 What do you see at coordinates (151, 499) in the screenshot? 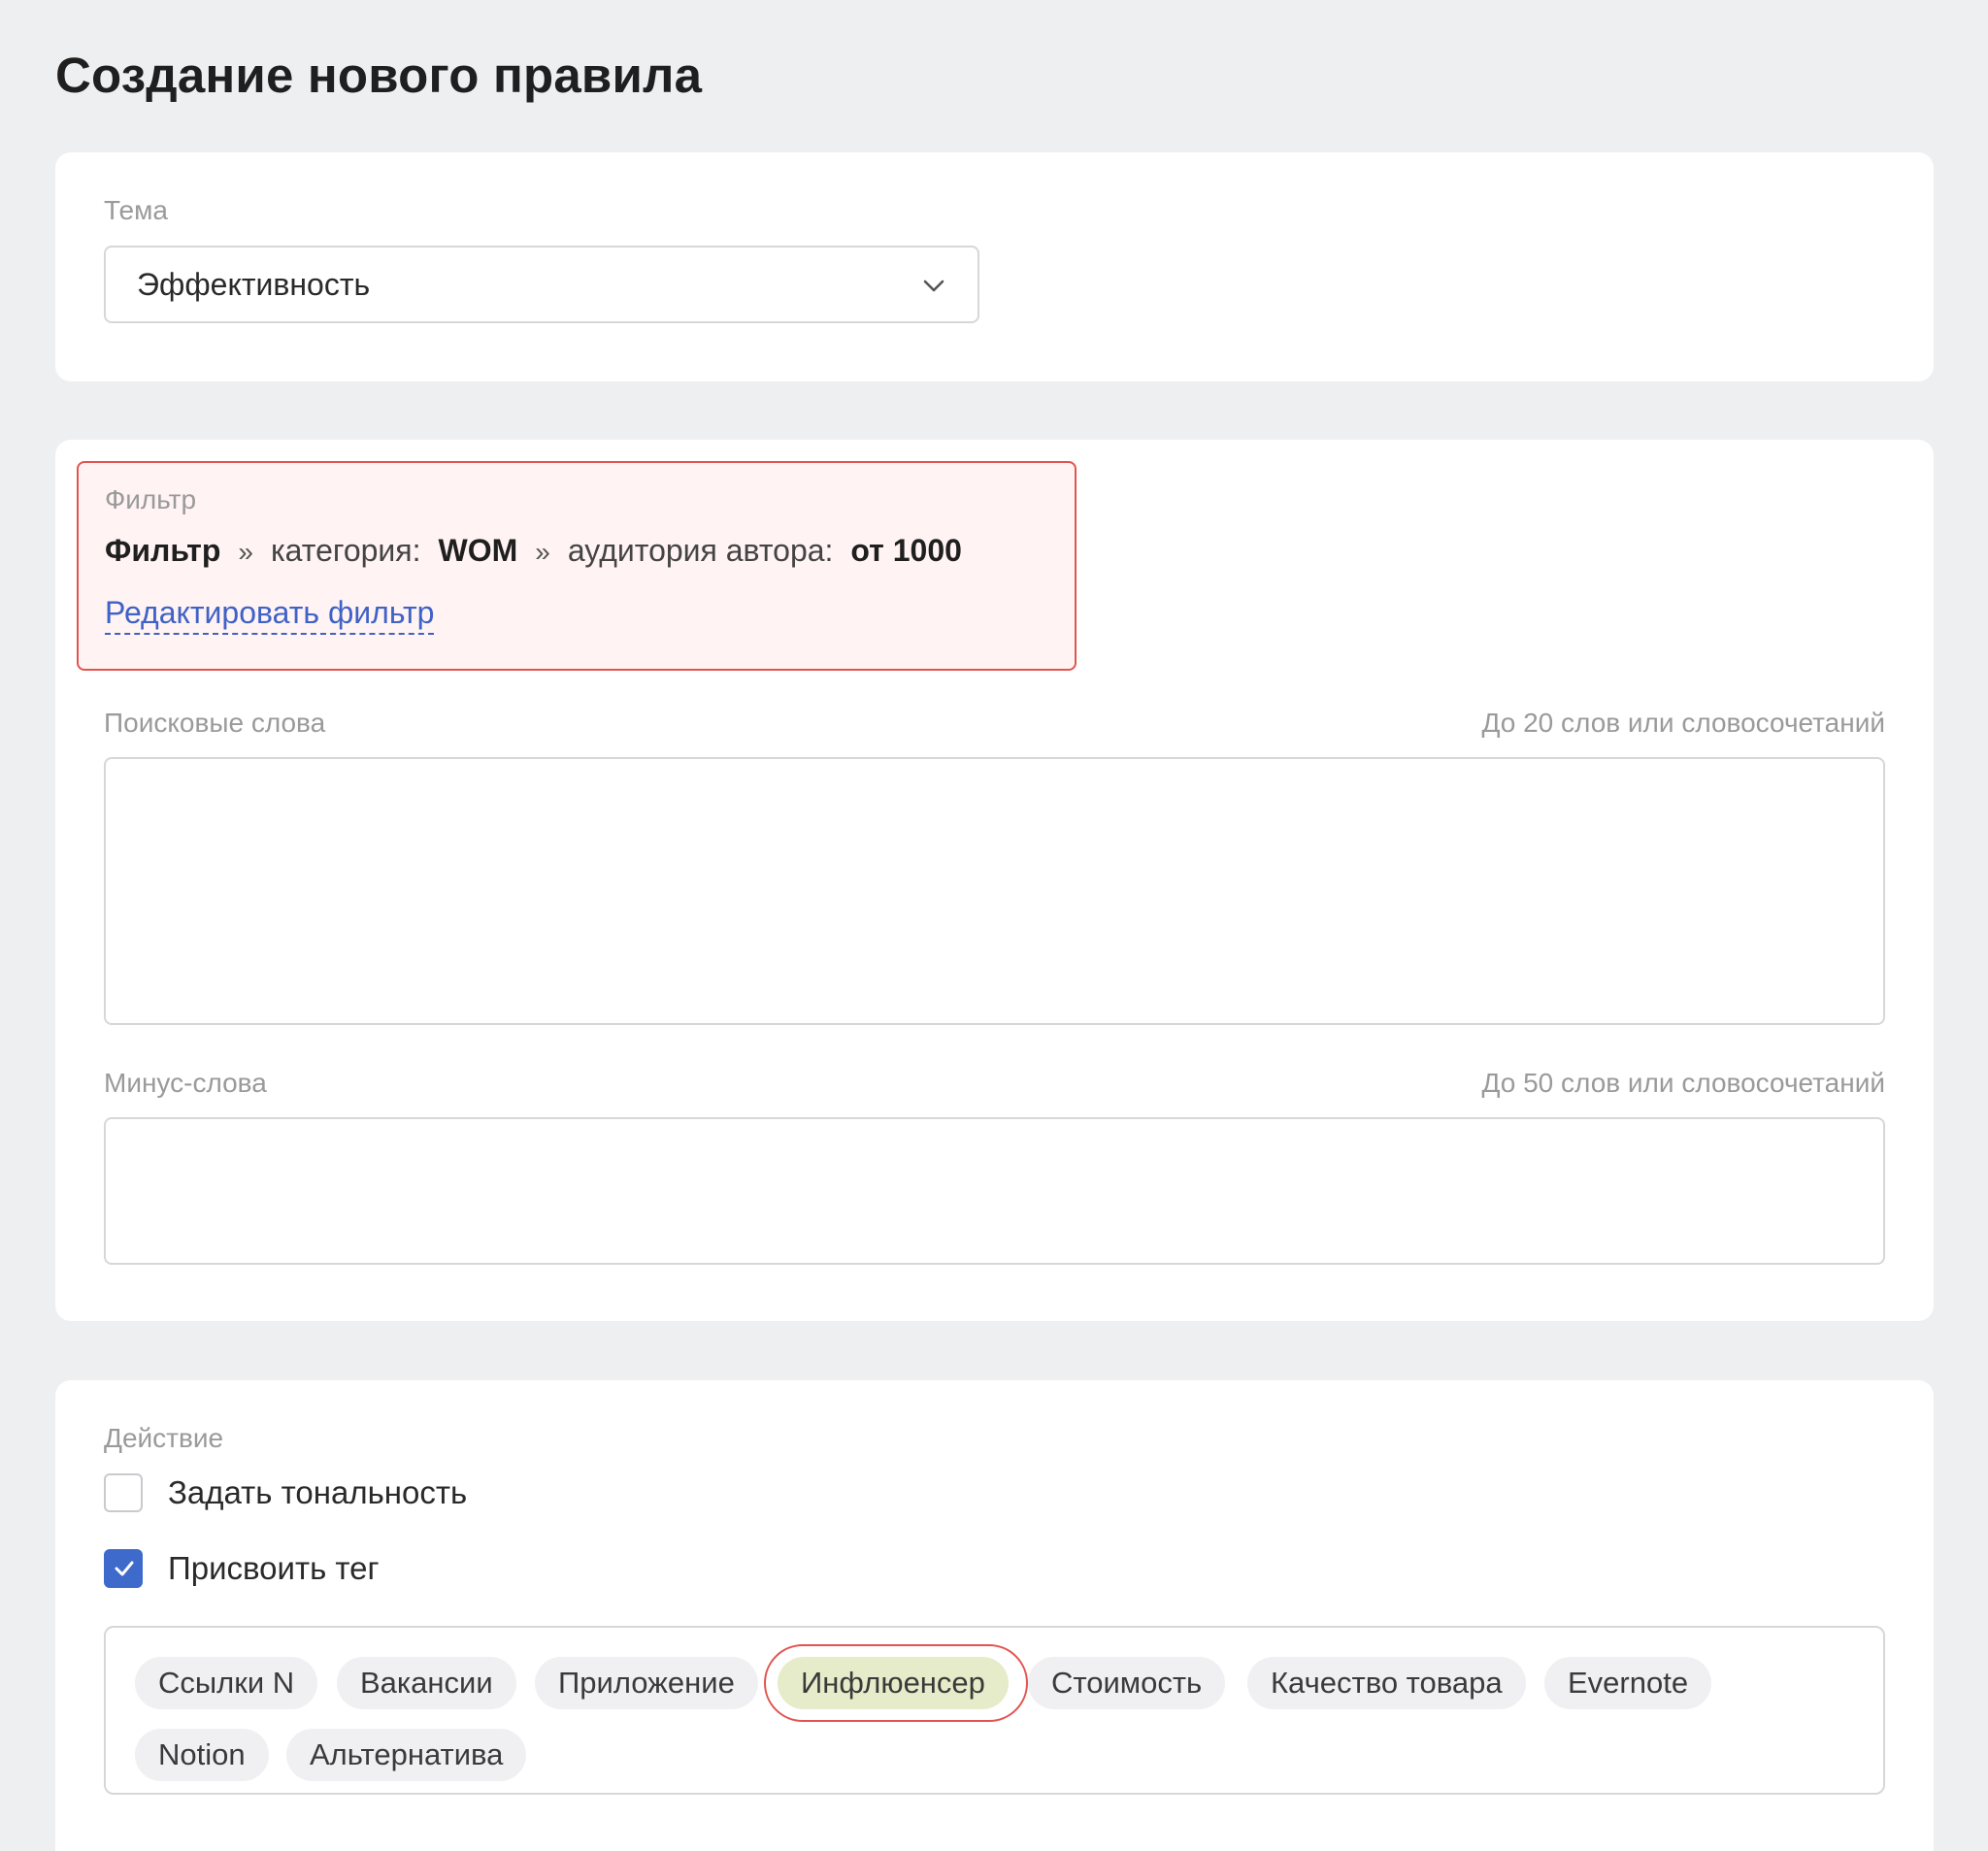
I see `filter-label: Фильтр` at bounding box center [151, 499].